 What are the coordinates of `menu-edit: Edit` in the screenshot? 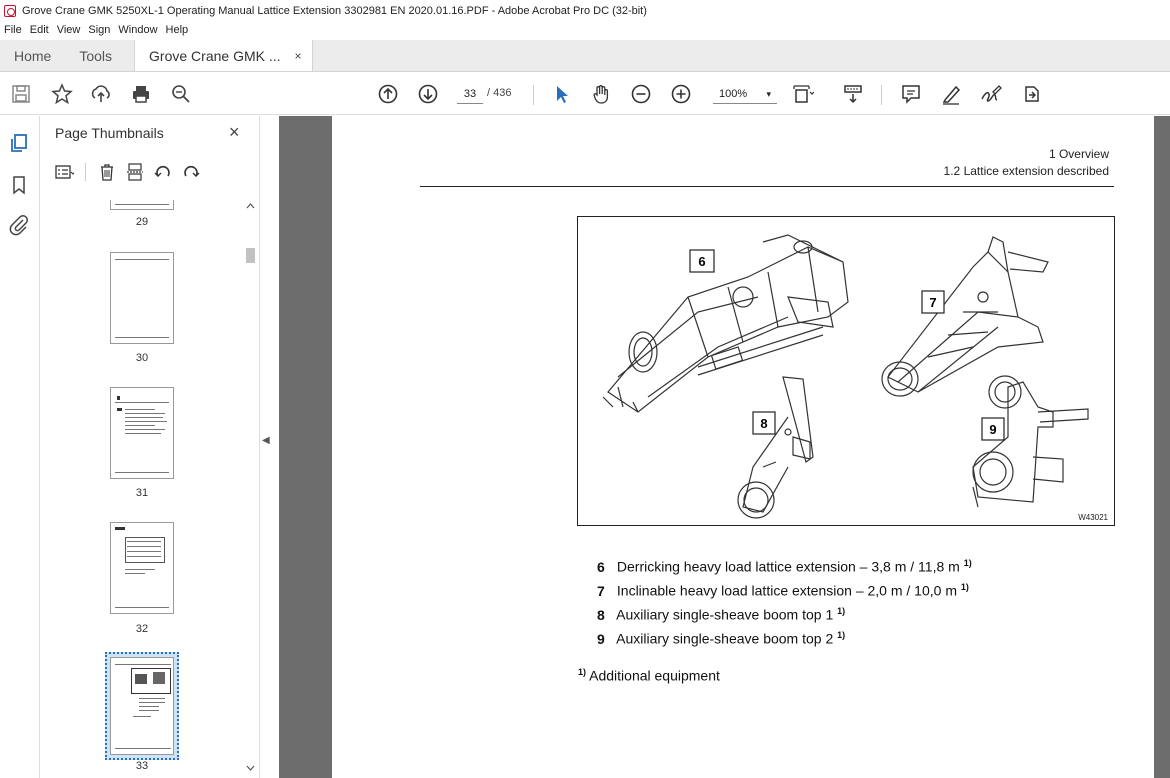 It's located at (39, 30).